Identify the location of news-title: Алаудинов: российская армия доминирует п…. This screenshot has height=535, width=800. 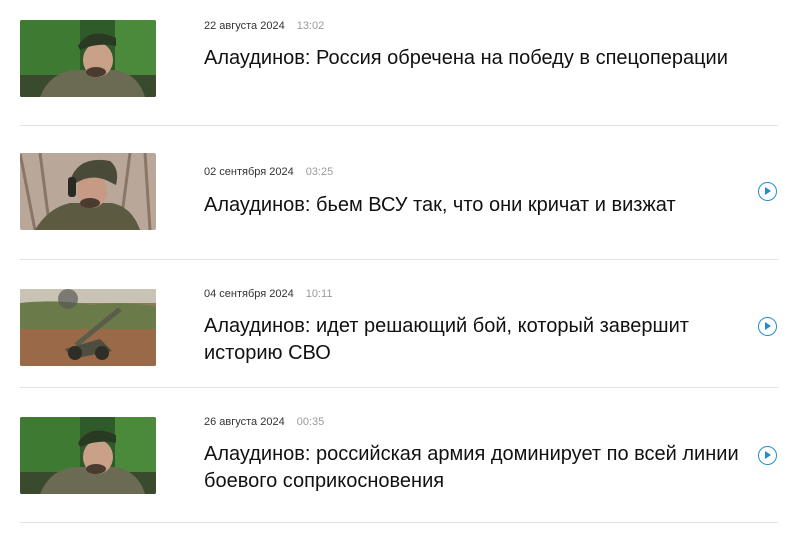
(474, 468).